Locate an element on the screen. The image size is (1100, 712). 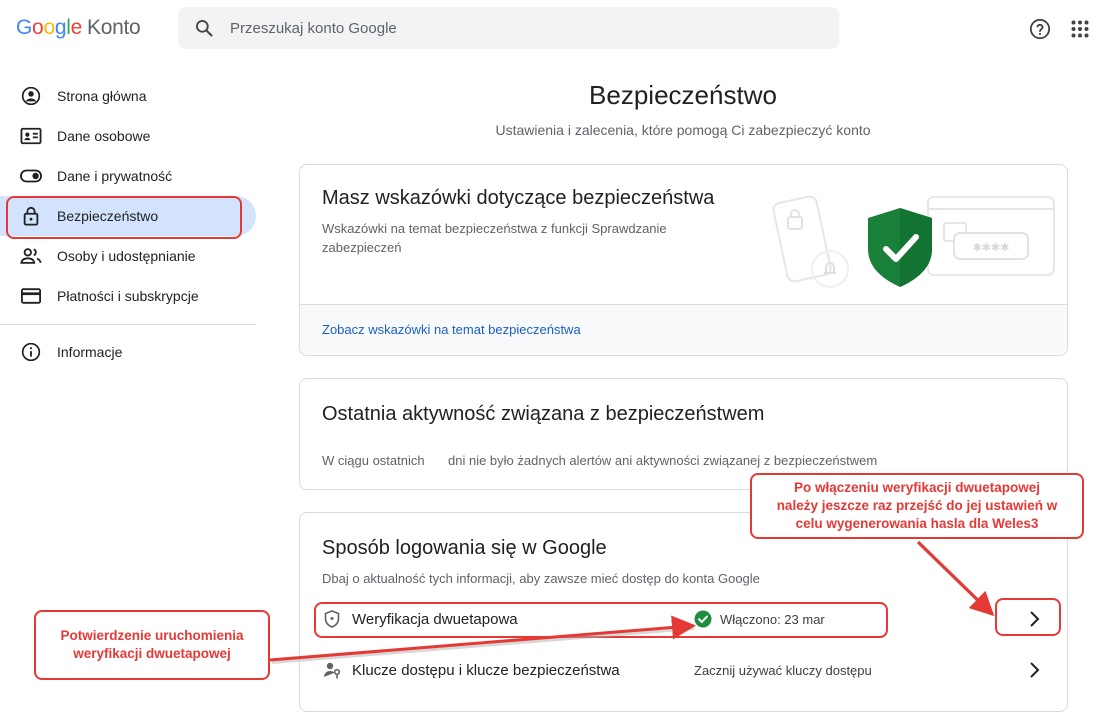
nav-item-data-privacy: Dane i prywatność is located at coordinates (128, 176).